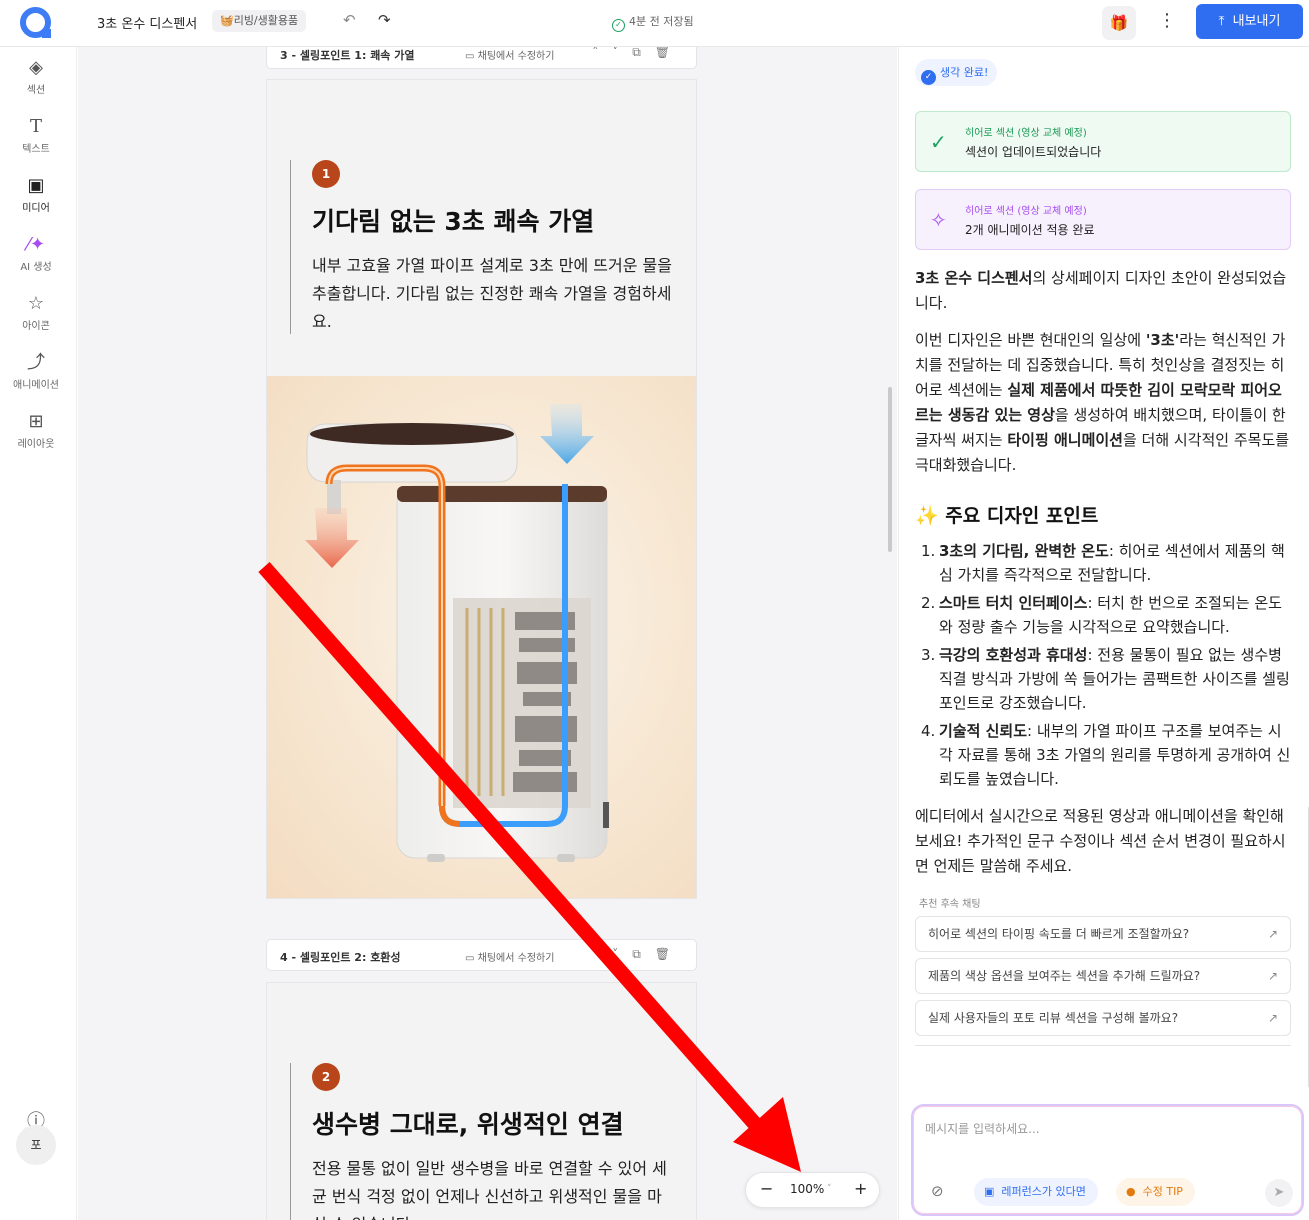 The image size is (1309, 1220). Describe the element at coordinates (1024, 551) in the screenshot. I see `point-title: 3초의 기다림, 완벽한 온도` at that location.